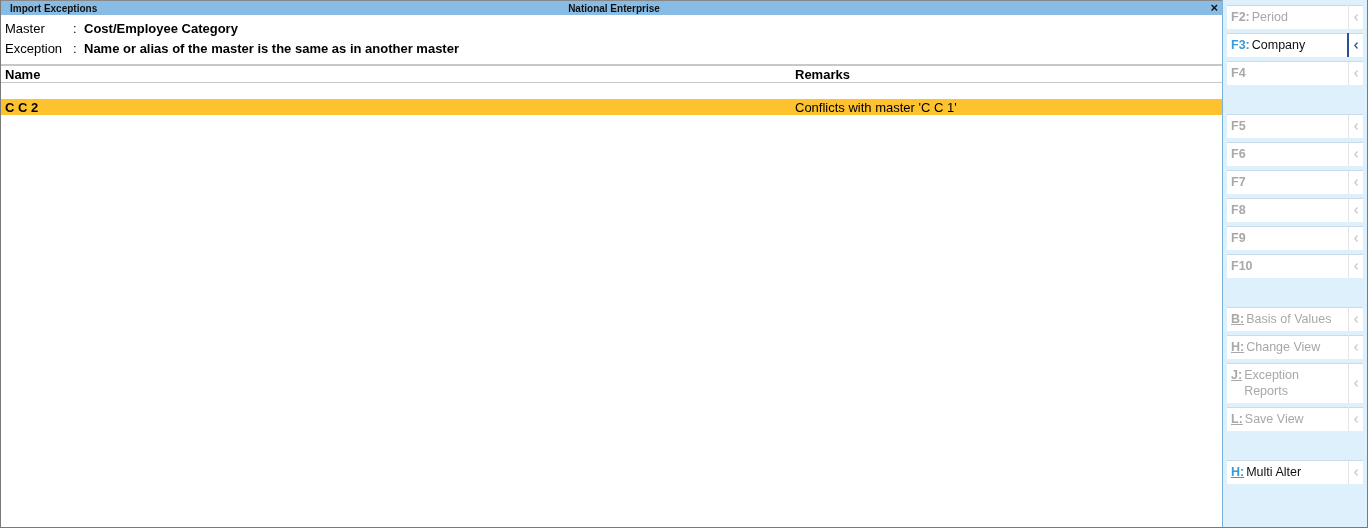 This screenshot has height=528, width=1368. Describe the element at coordinates (823, 74) in the screenshot. I see `column-header: Remarks` at that location.